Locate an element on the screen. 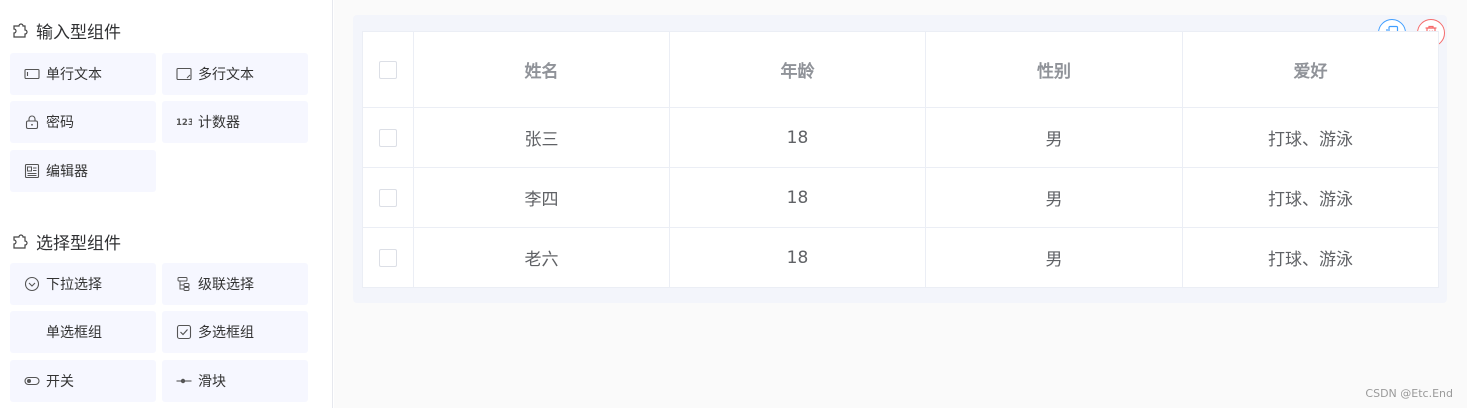  component-cascader: 级联选择 is located at coordinates (235, 284).